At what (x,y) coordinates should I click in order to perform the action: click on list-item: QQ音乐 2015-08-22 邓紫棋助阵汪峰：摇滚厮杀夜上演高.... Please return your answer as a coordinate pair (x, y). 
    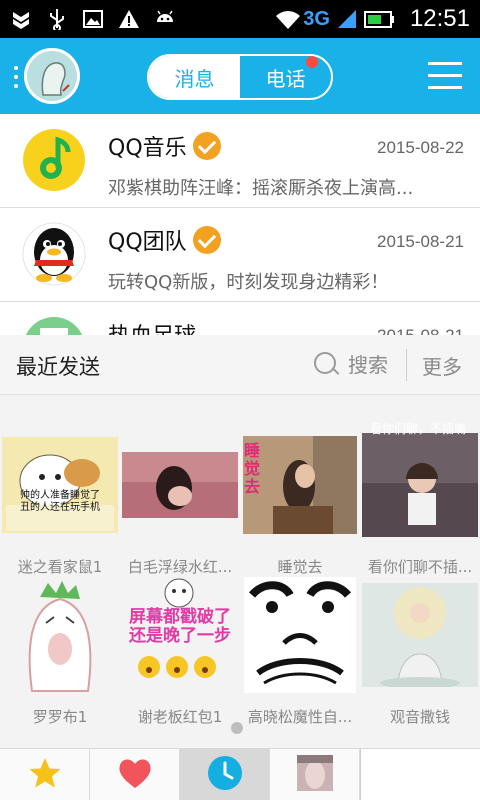
    Looking at the image, I should click on (240, 161).